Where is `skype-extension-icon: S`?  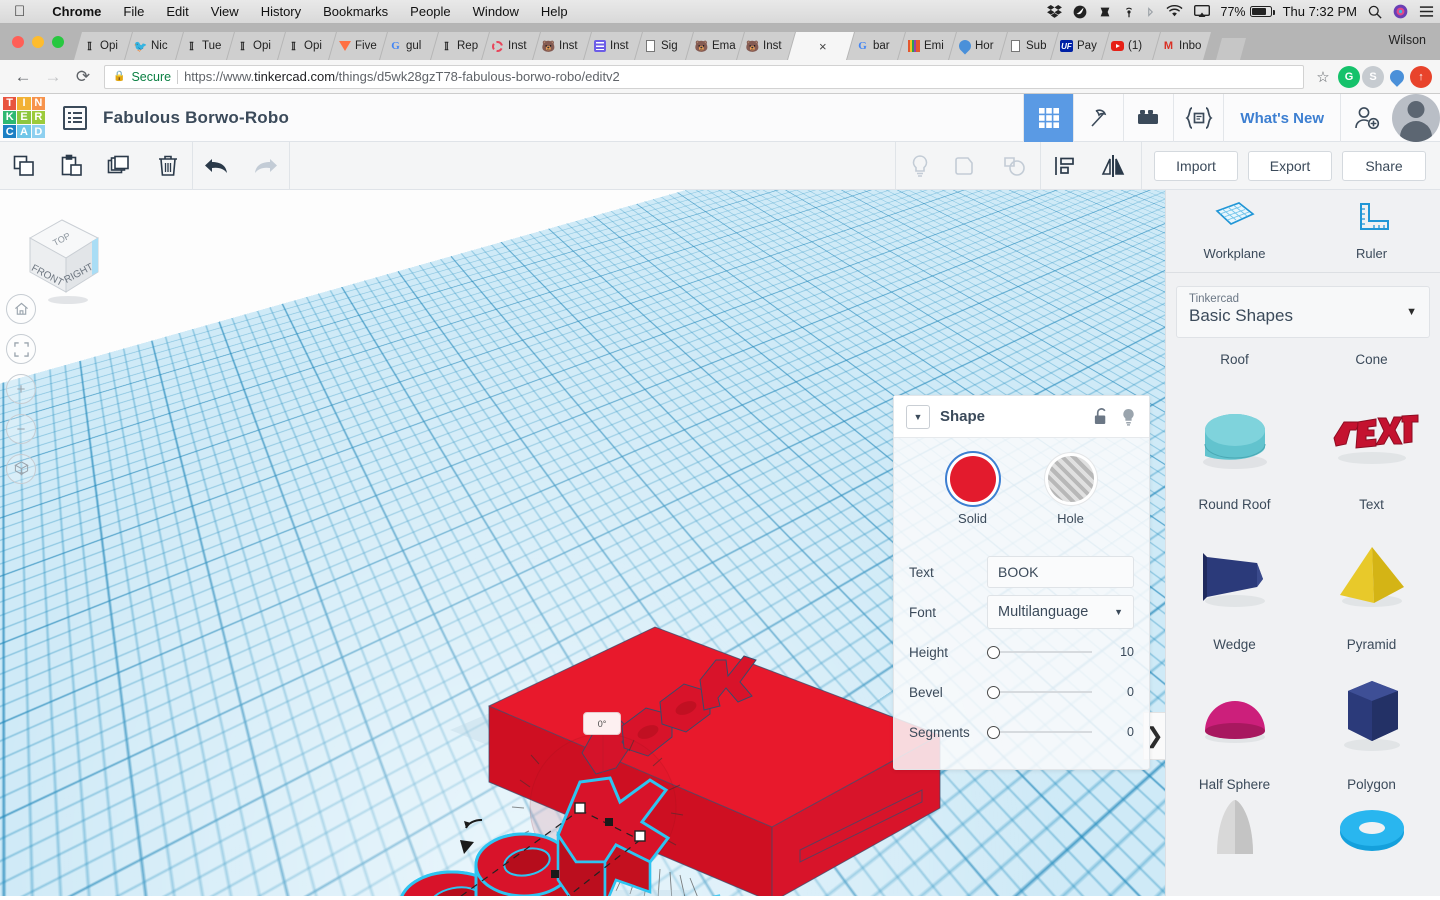 skype-extension-icon: S is located at coordinates (1373, 76).